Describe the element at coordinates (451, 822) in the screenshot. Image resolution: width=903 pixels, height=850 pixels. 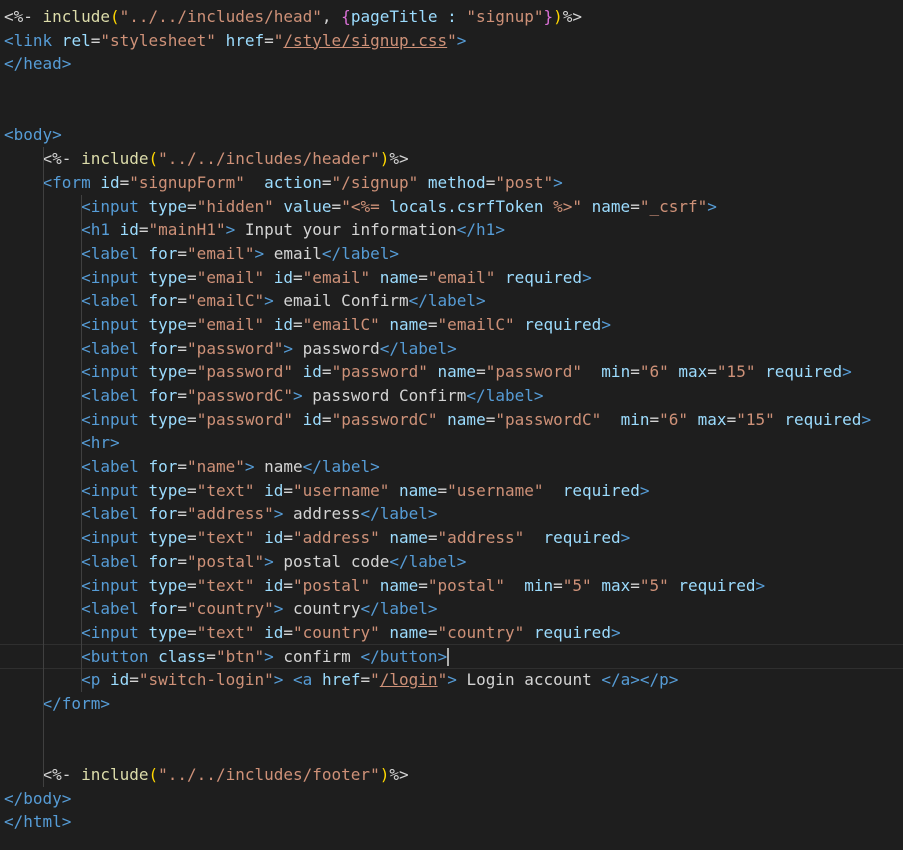
I see `code-line: </html>` at that location.